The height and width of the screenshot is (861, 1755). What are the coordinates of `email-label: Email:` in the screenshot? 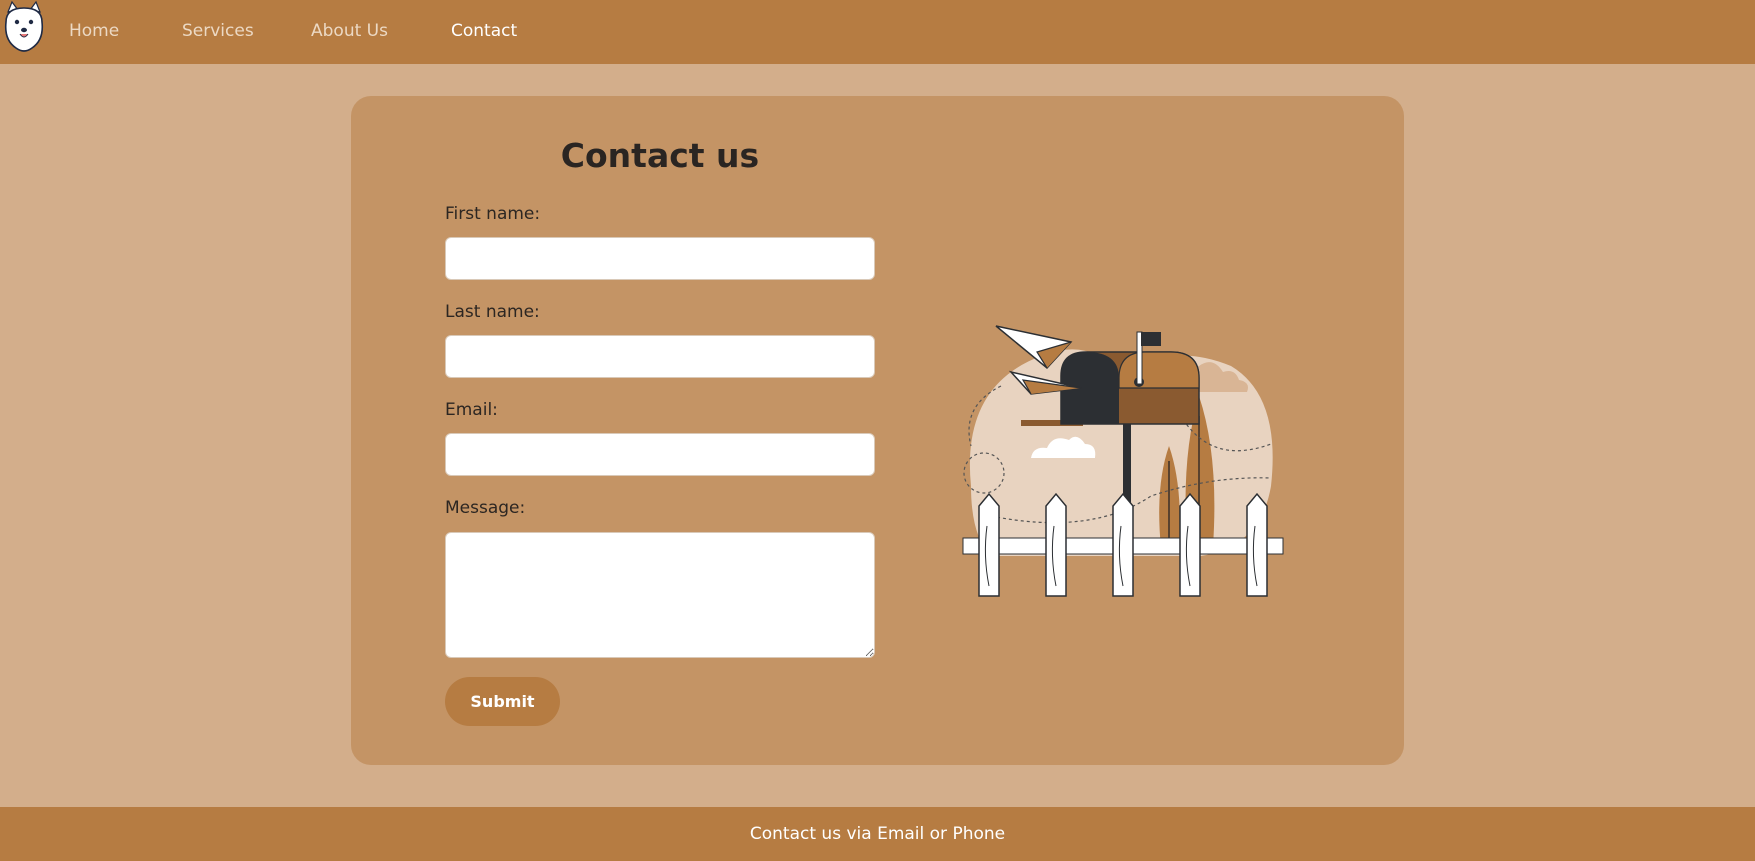 It's located at (471, 410).